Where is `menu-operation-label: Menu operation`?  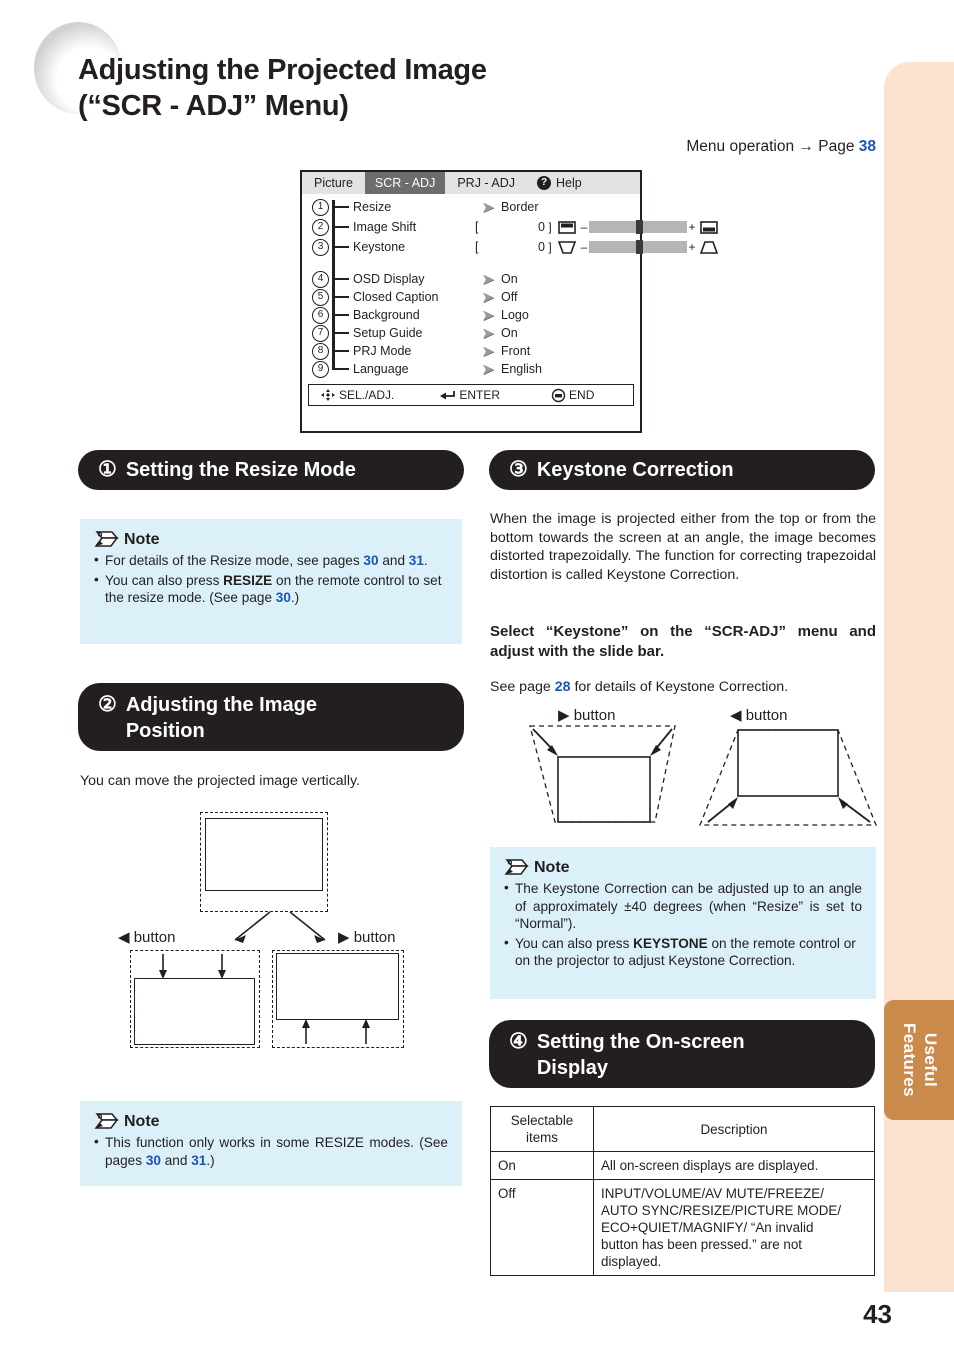
menu-operation-label: Menu operation is located at coordinates (740, 146).